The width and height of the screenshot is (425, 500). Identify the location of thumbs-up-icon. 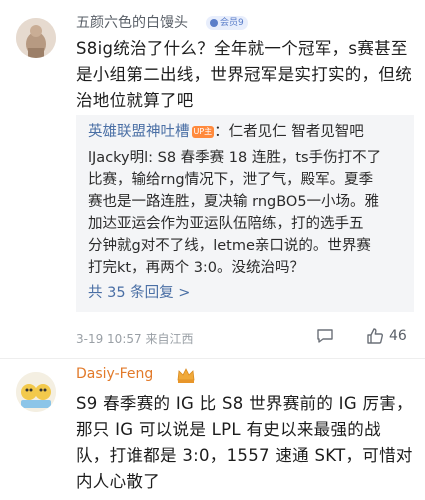
(375, 336).